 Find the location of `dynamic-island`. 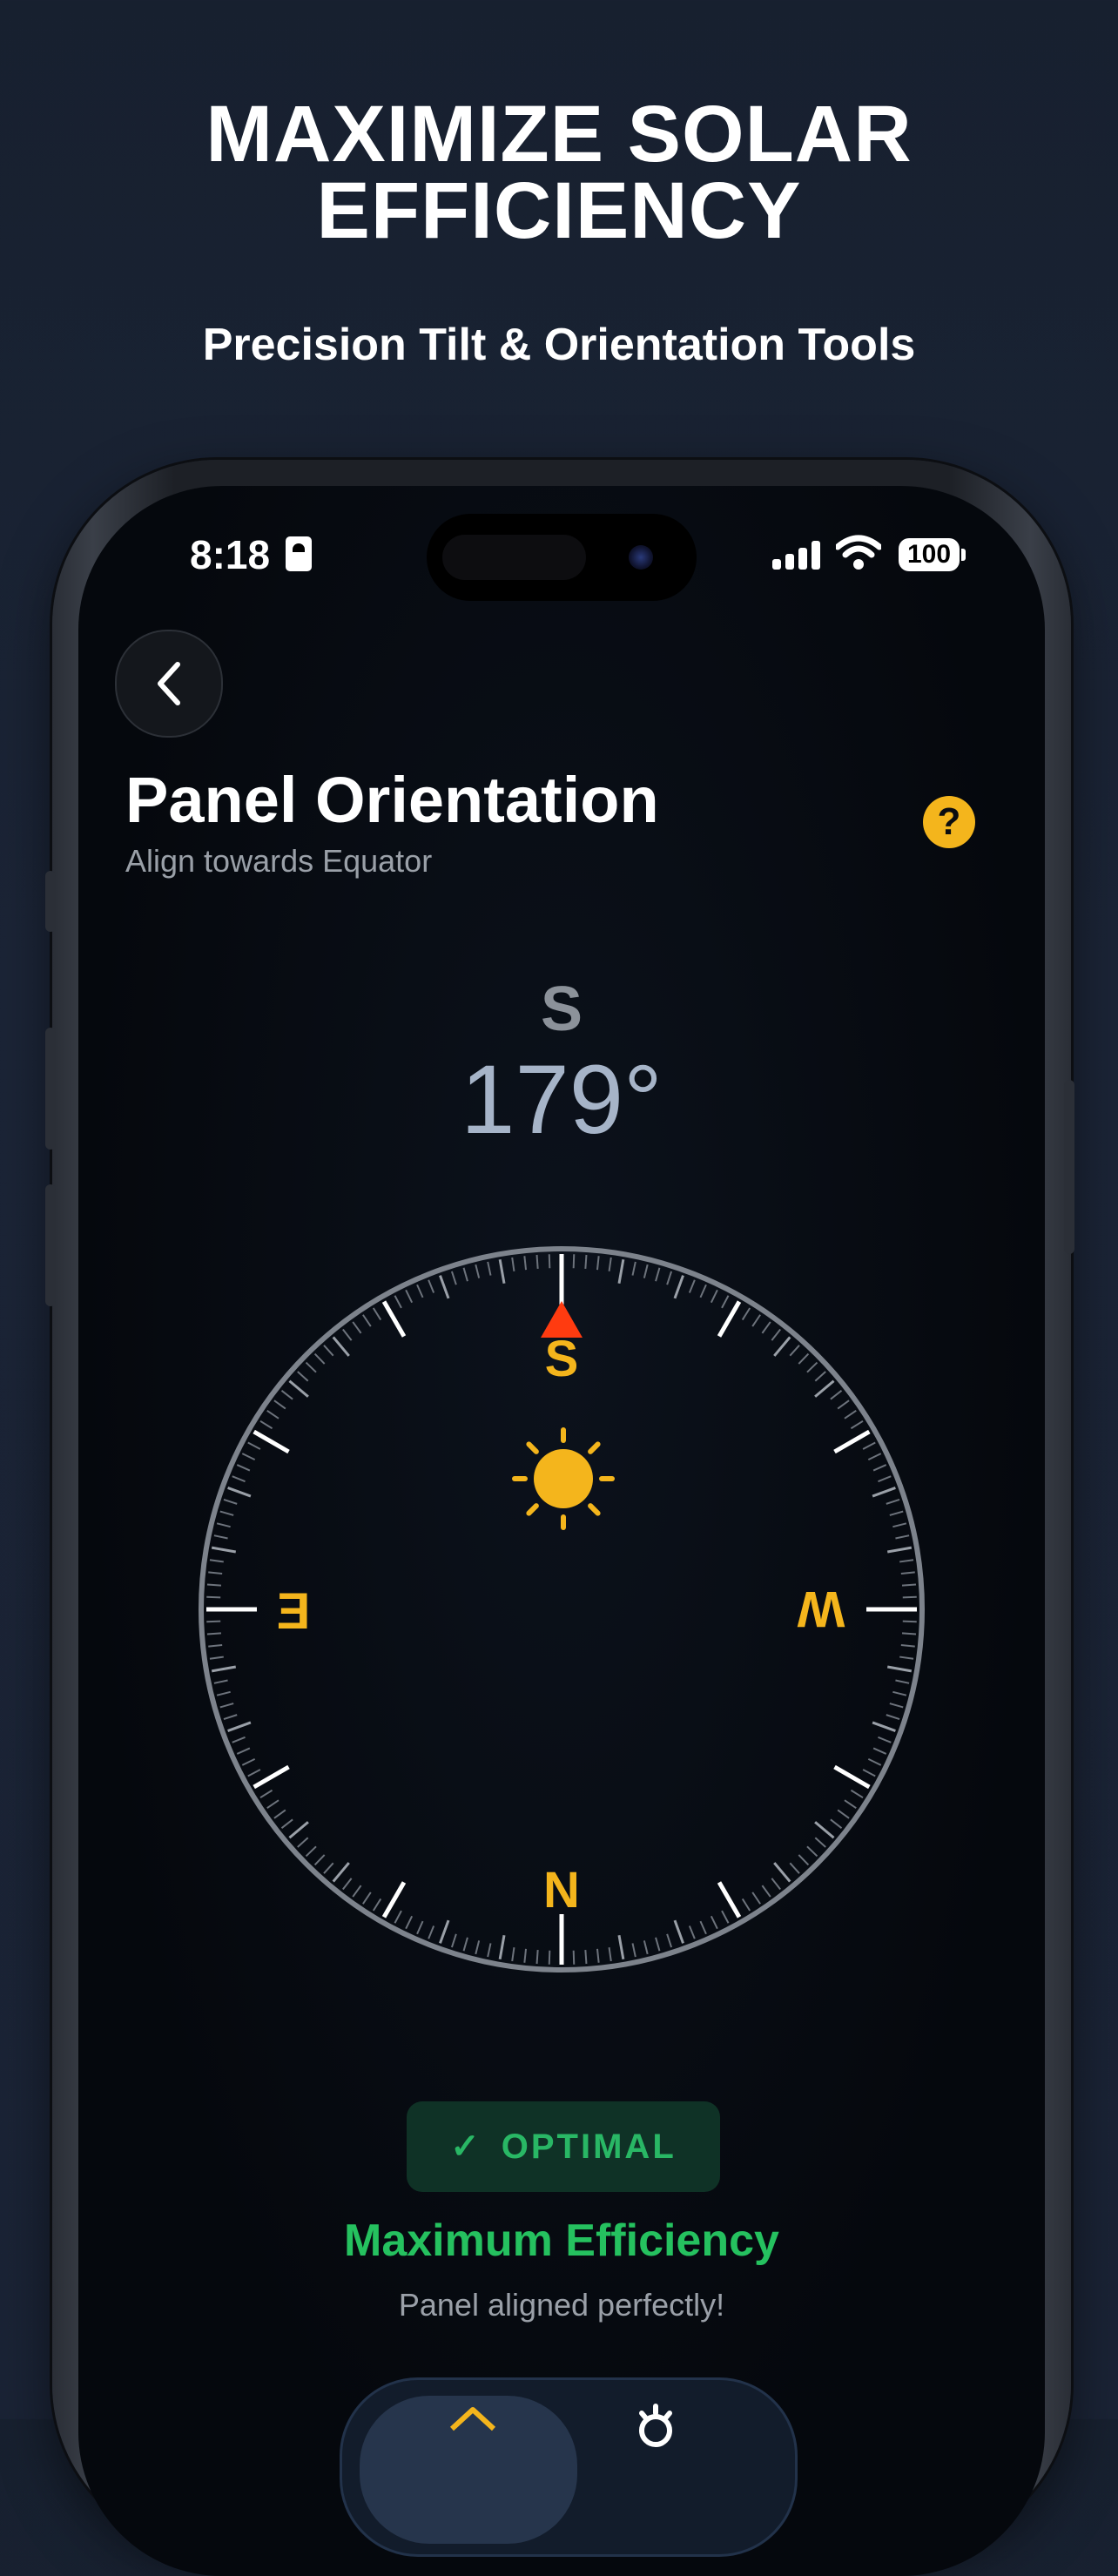

dynamic-island is located at coordinates (562, 557).